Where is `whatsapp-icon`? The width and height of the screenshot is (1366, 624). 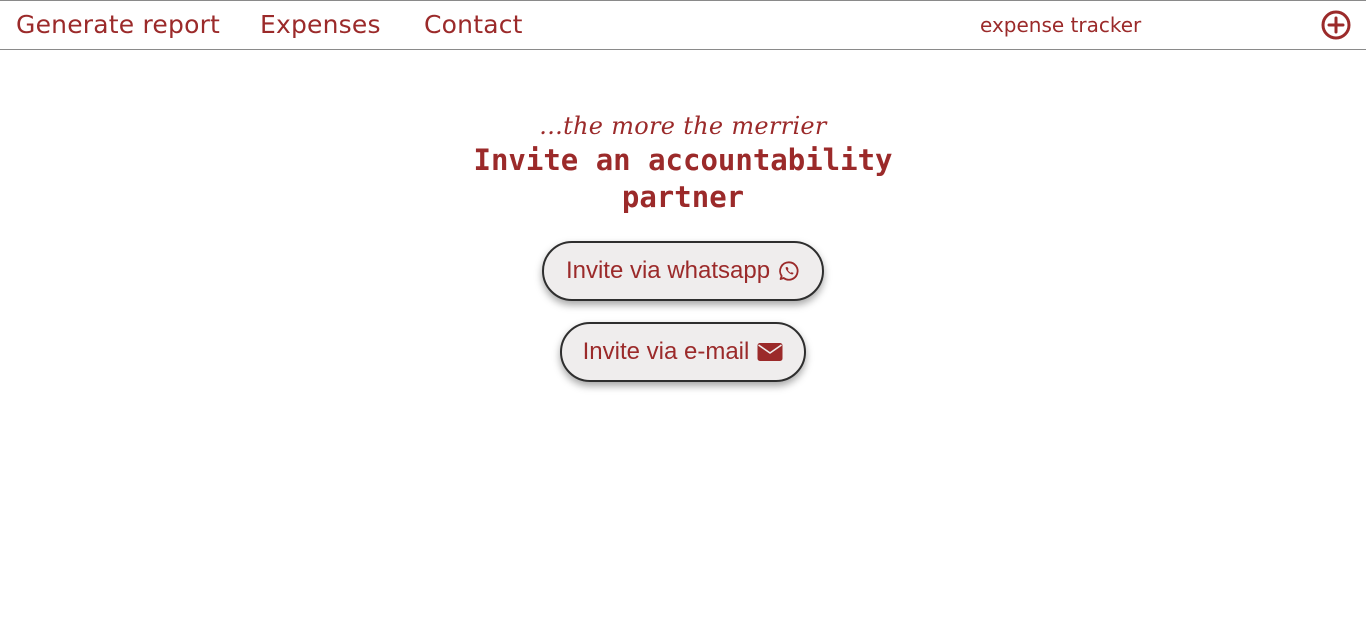 whatsapp-icon is located at coordinates (789, 271).